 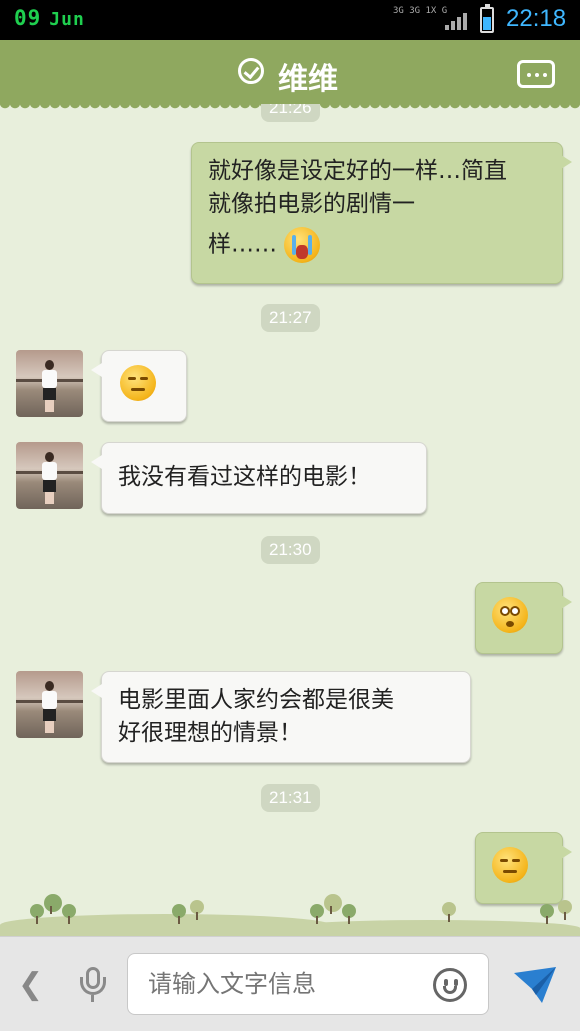 I want to click on message-text: 好很理想的情景！, so click(x=210, y=733).